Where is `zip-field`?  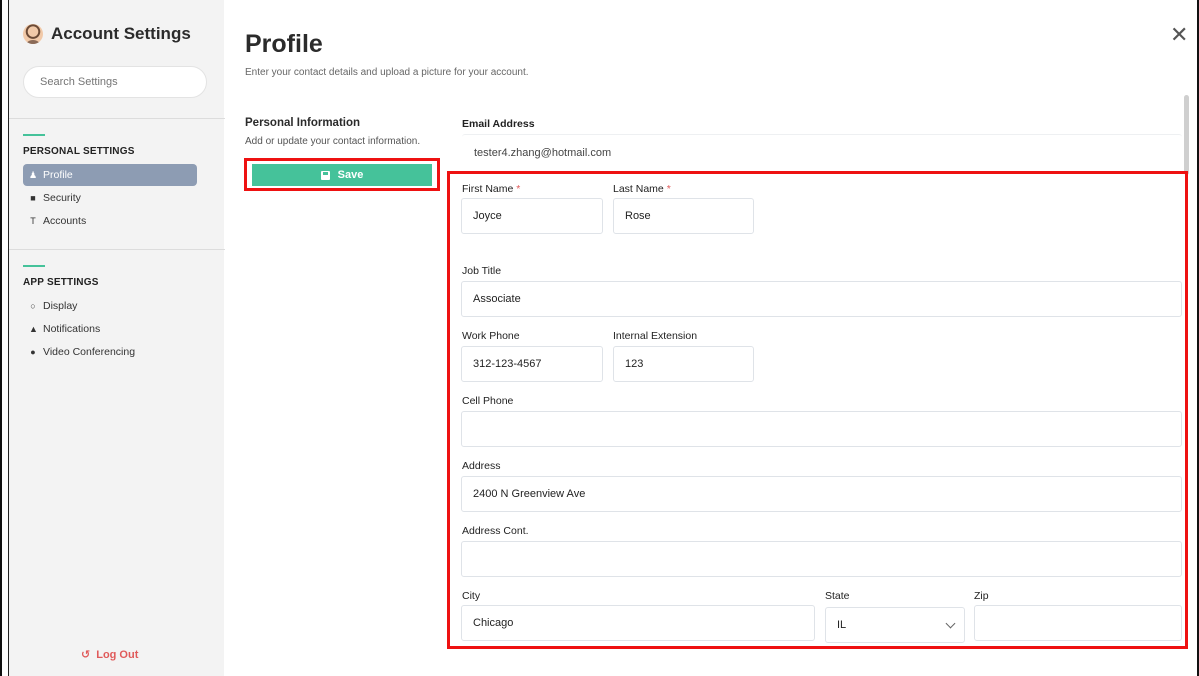
zip-field is located at coordinates (1078, 623).